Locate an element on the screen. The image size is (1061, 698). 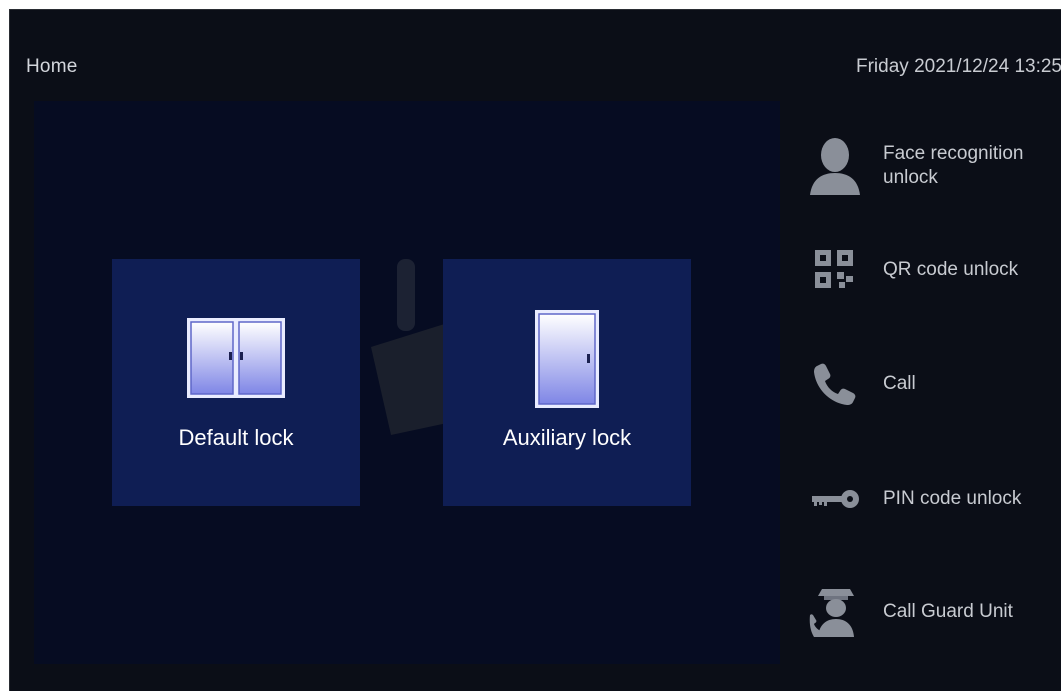
call-label: Call is located at coordinates (899, 383).